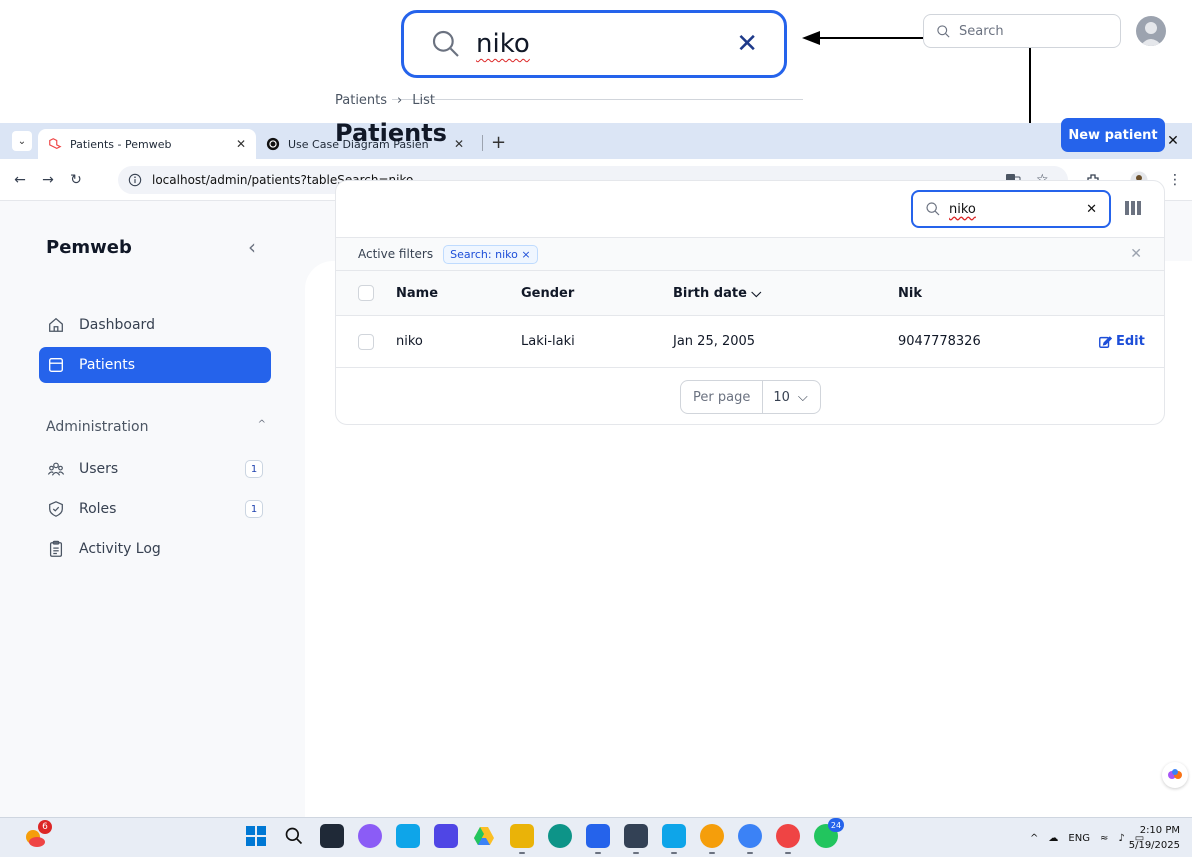 Image resolution: width=1192 pixels, height=857 pixels. What do you see at coordinates (370, 836) in the screenshot?
I see `copilot-icon` at bounding box center [370, 836].